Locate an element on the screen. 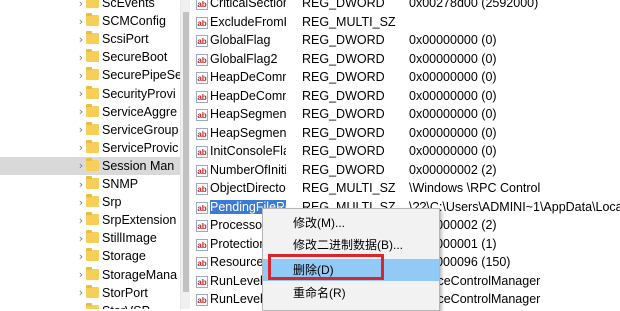 The height and width of the screenshot is (311, 620). tree-item-label: Srp is located at coordinates (112, 202).